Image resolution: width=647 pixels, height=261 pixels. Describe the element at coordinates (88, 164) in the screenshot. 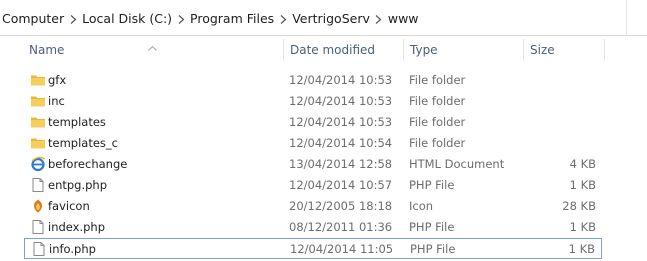

I see `file-name: beforechange` at that location.